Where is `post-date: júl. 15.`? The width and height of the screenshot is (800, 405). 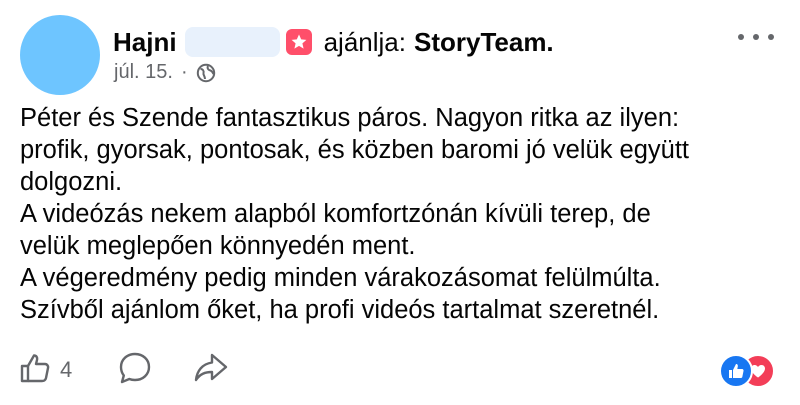 post-date: júl. 15. is located at coordinates (143, 72).